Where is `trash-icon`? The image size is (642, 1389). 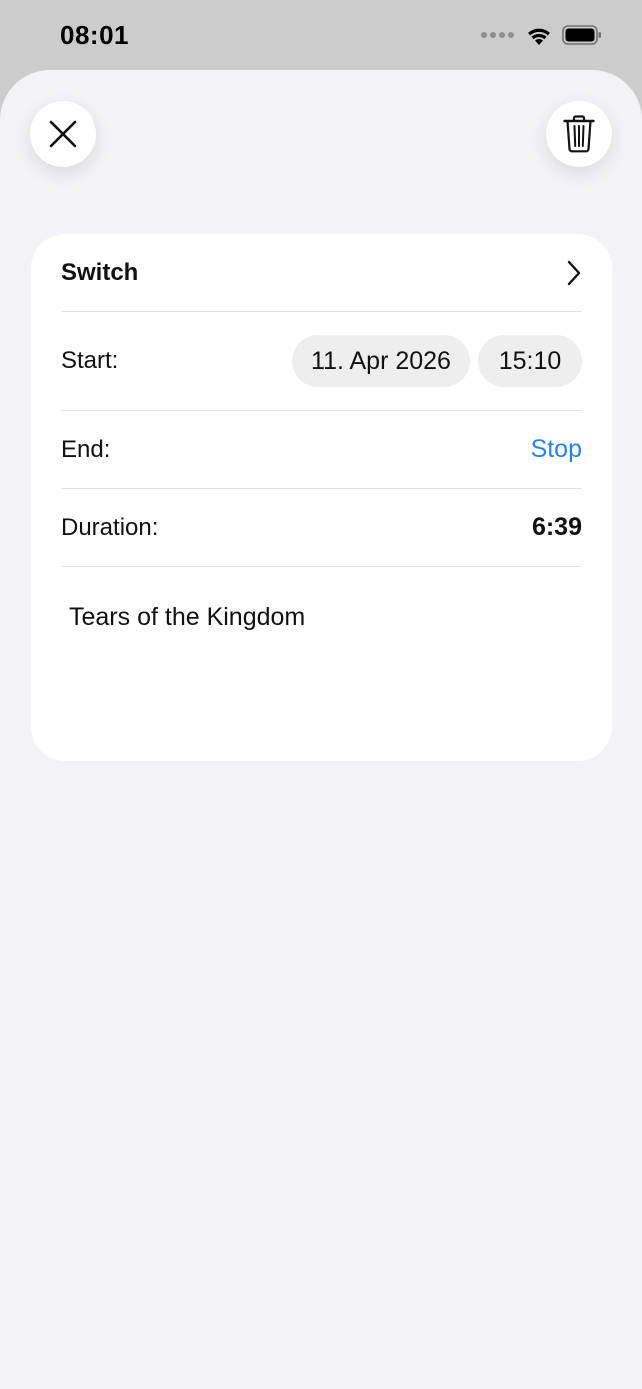 trash-icon is located at coordinates (579, 134).